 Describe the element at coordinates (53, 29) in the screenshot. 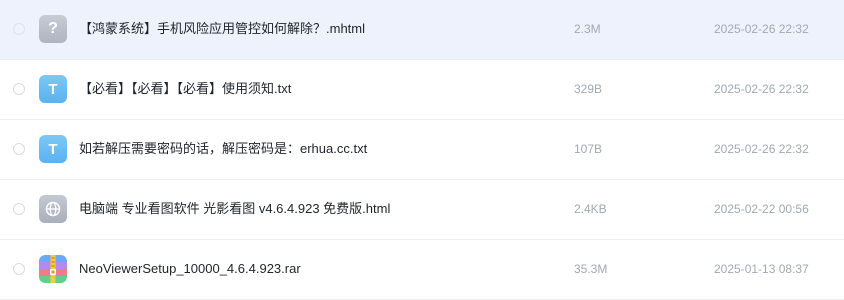

I see `unknown-file-icon: ?` at that location.